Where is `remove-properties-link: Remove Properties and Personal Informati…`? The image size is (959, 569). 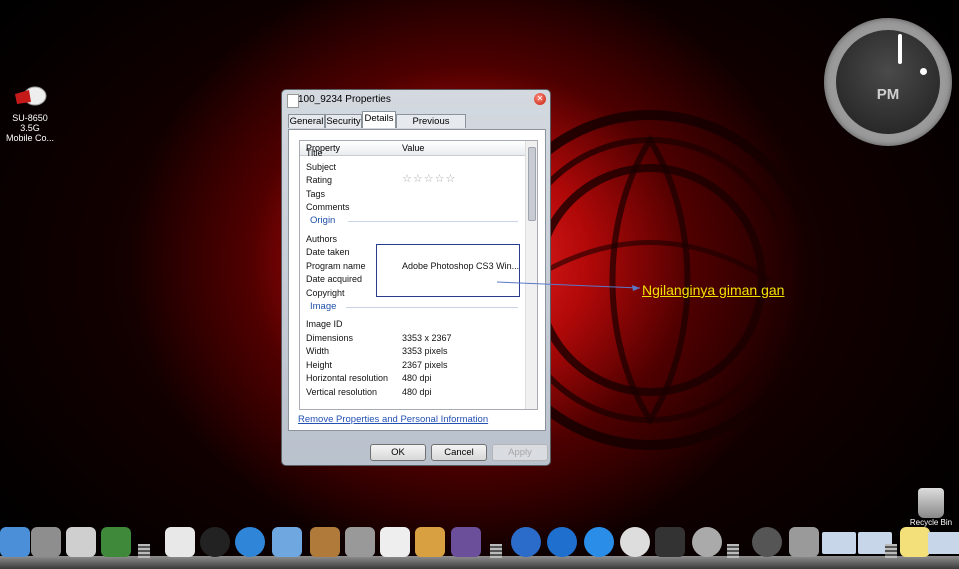 remove-properties-link: Remove Properties and Personal Informati… is located at coordinates (393, 419).